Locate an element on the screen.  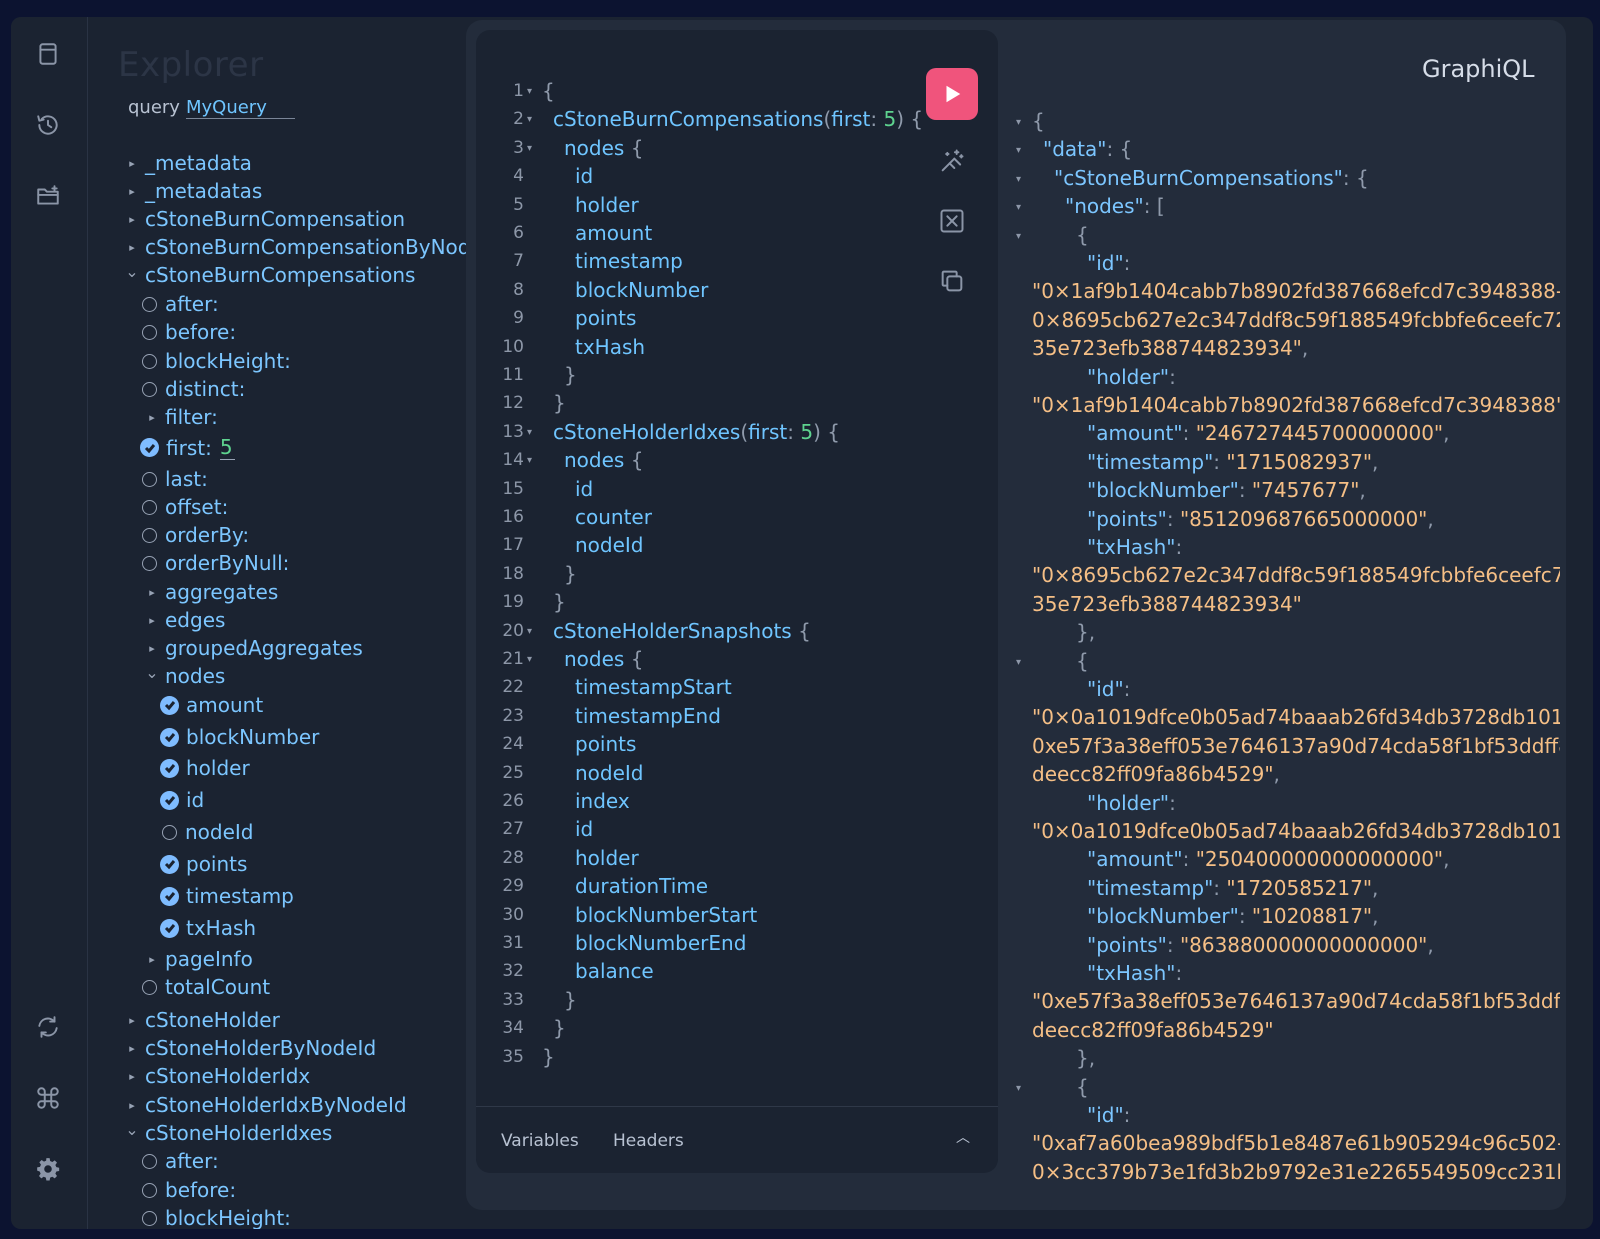
copy-query-button is located at coordinates (952, 281).